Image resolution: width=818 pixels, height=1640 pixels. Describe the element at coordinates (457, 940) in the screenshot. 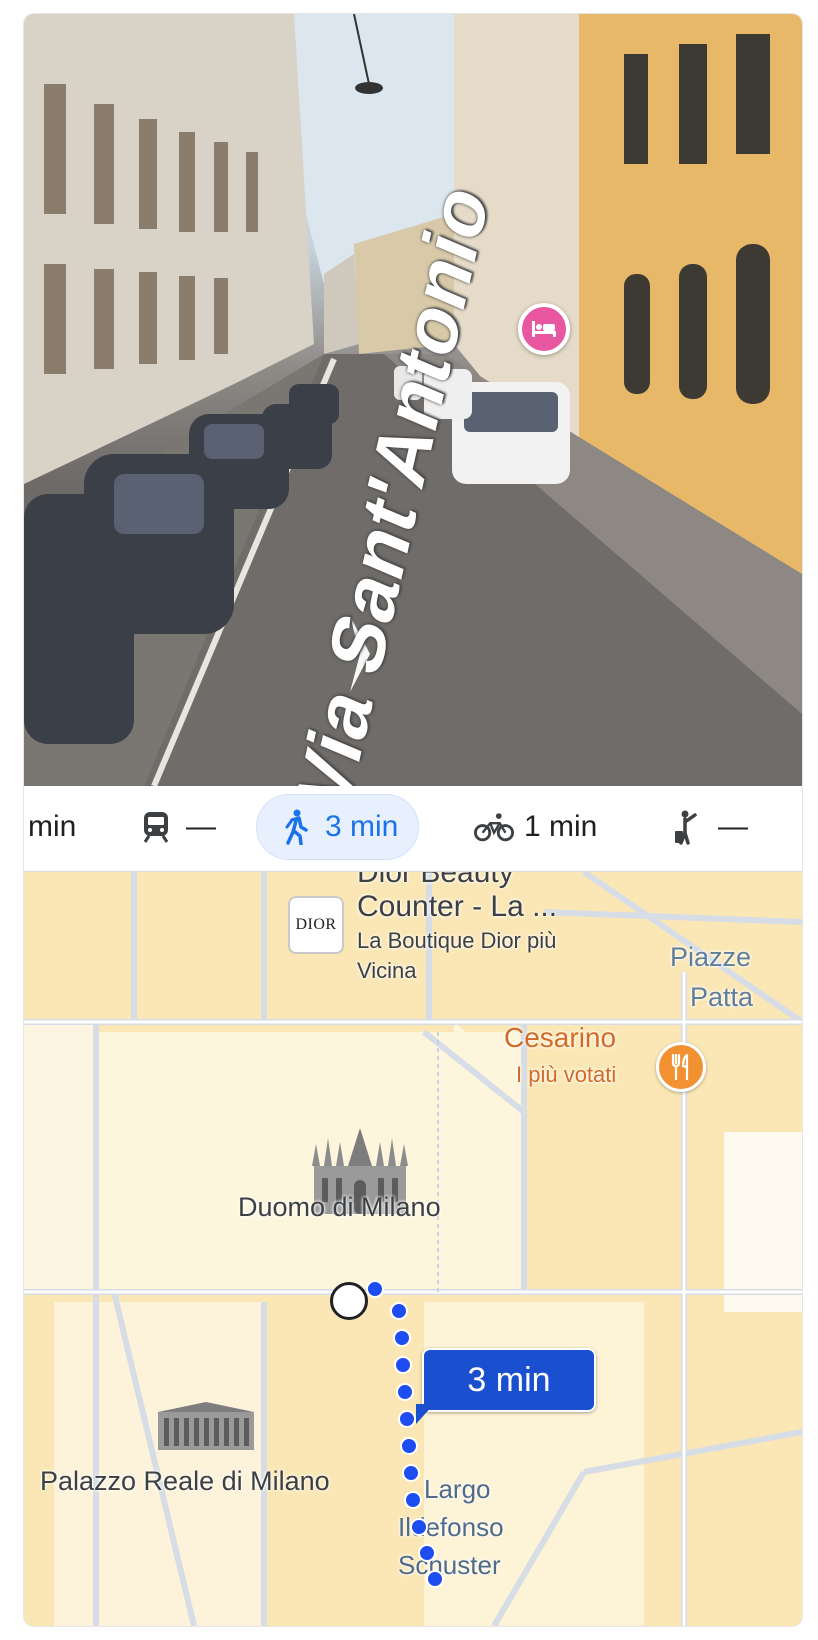

I see `dior-subtitle-line1: La Boutique Dior più` at that location.